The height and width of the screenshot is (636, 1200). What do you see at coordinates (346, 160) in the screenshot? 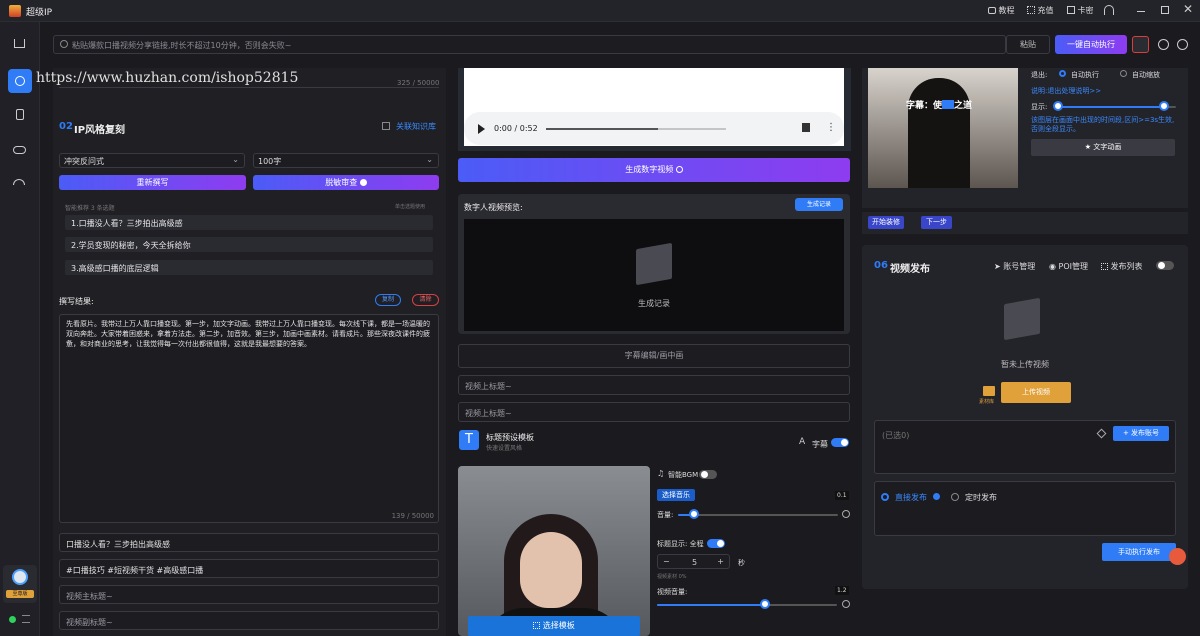
I see `length-select: 100字 ⌄` at bounding box center [346, 160].